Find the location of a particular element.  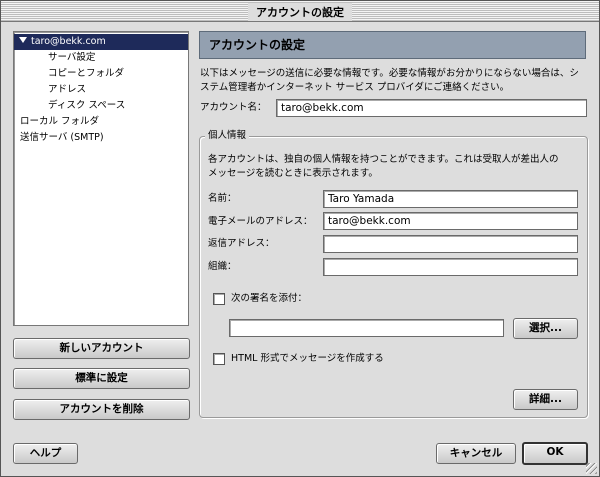

email-field: taro@bekk.com is located at coordinates (450, 221).